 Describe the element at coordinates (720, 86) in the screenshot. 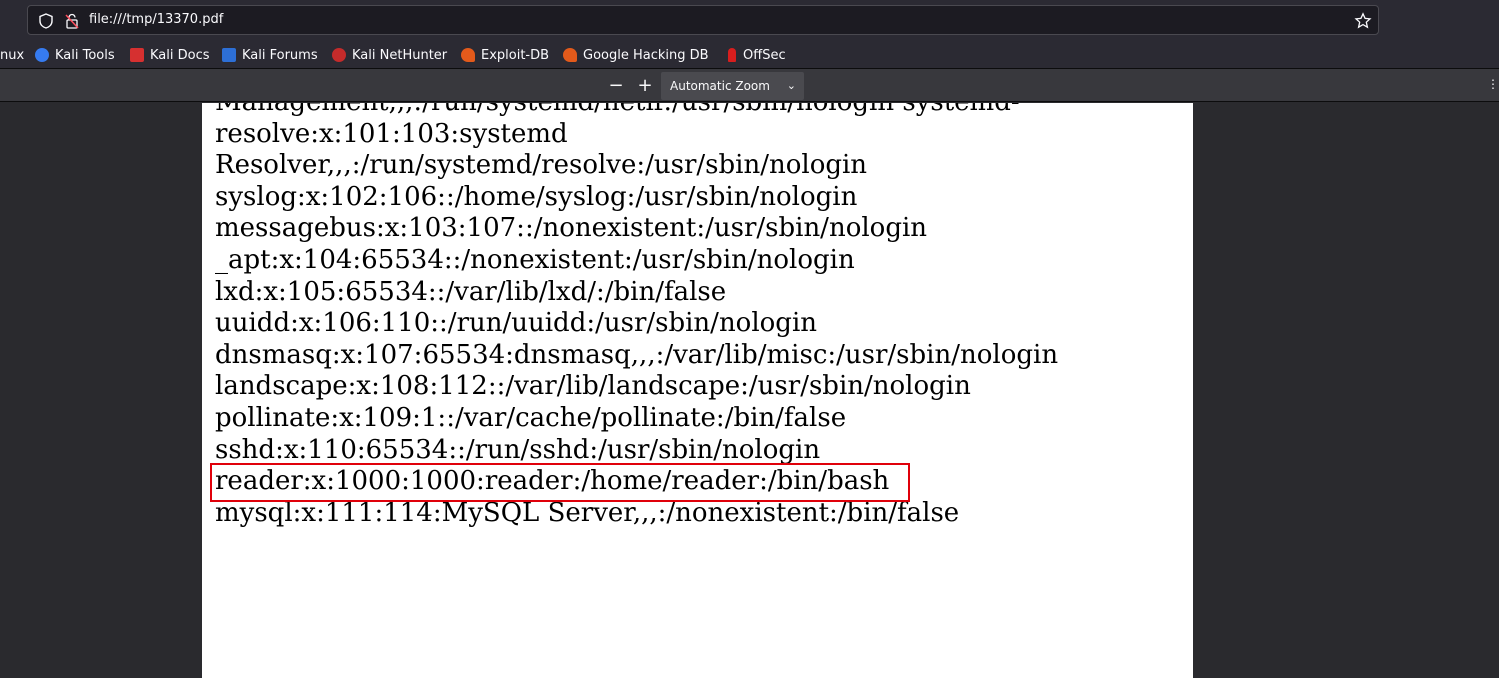

I see `zoom-value: Automatic Zoom` at that location.